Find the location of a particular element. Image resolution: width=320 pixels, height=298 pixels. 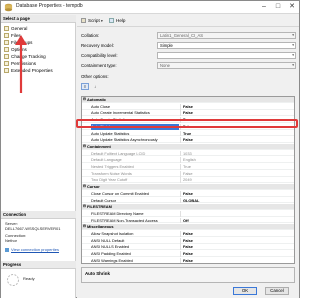

collation-field: Latin1_General_CI_AS ▾ is located at coordinates (226, 35).